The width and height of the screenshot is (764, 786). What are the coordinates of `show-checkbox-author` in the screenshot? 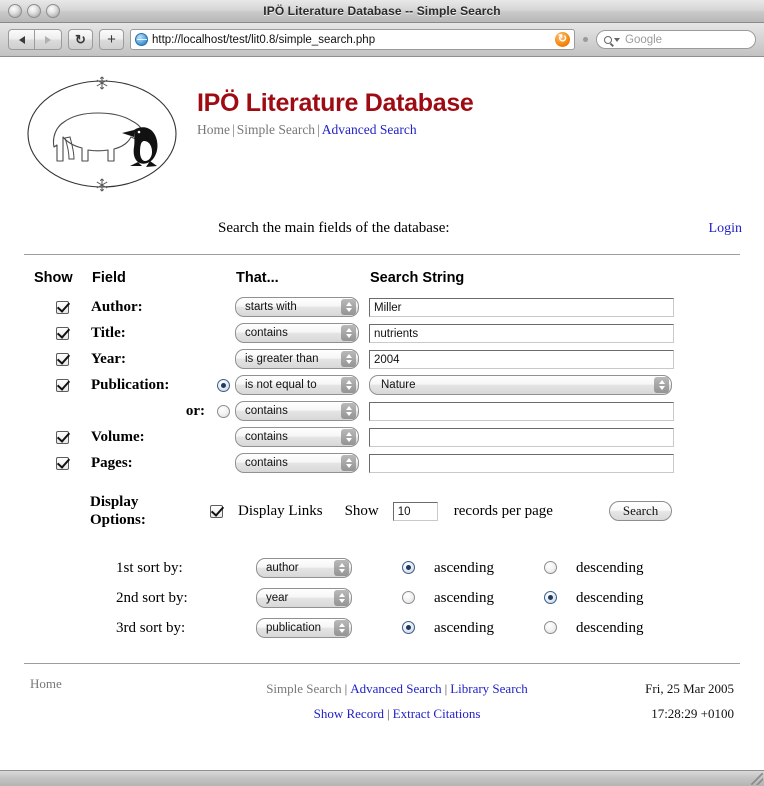 It's located at (62, 307).